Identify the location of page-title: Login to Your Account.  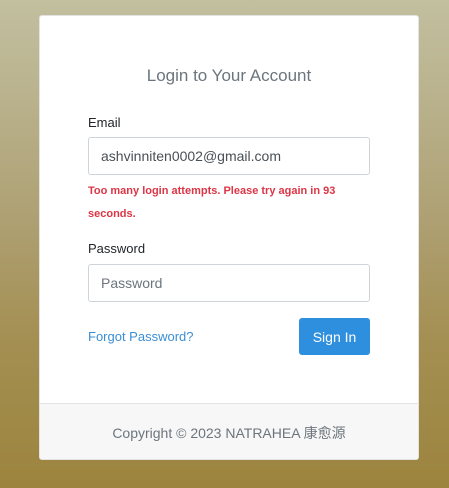
(229, 75).